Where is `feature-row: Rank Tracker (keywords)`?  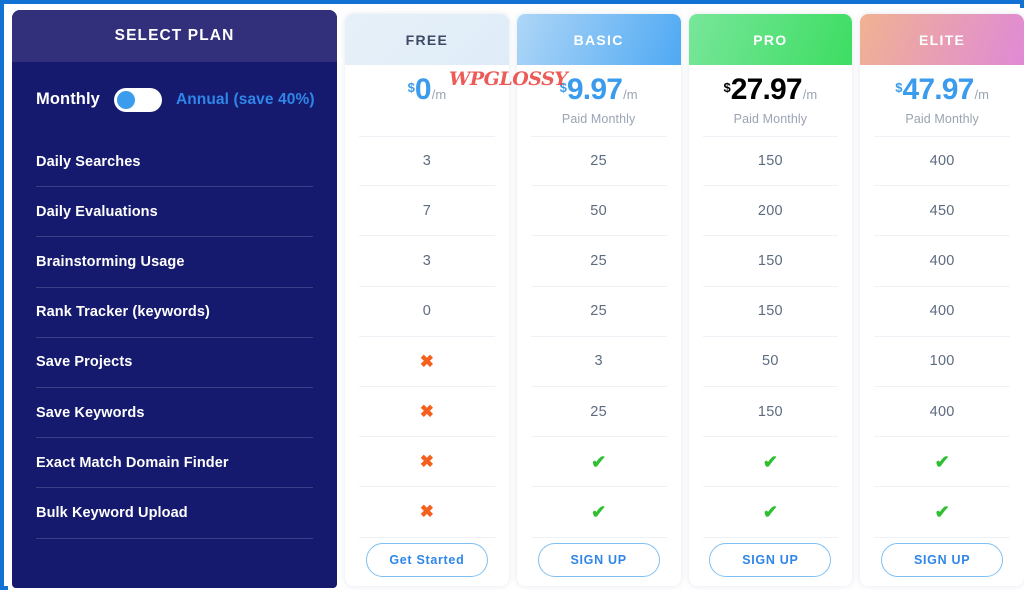
feature-row: Rank Tracker (keywords) is located at coordinates (174, 313).